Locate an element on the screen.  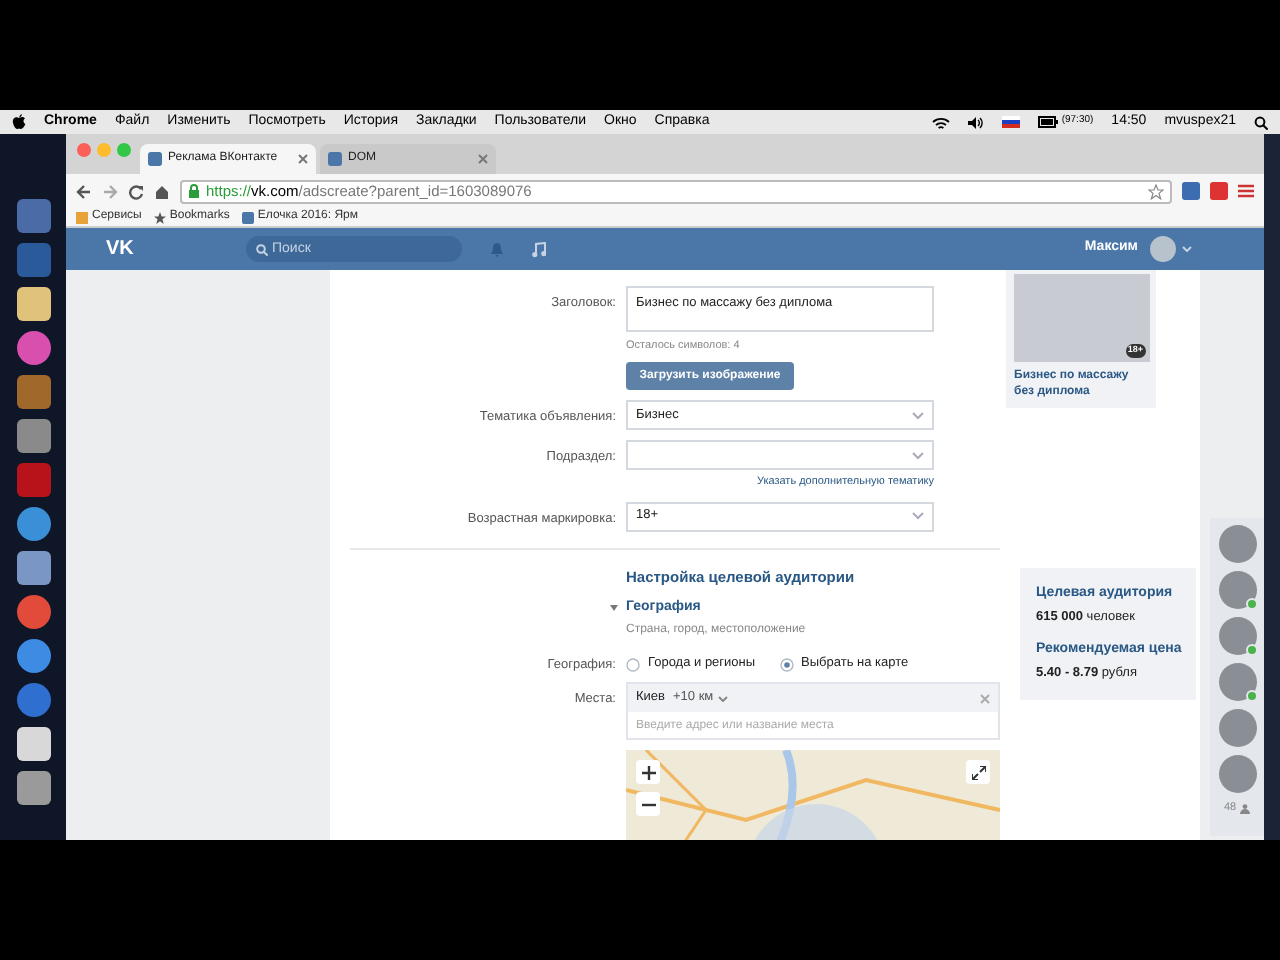
select-field is located at coordinates (780, 455).